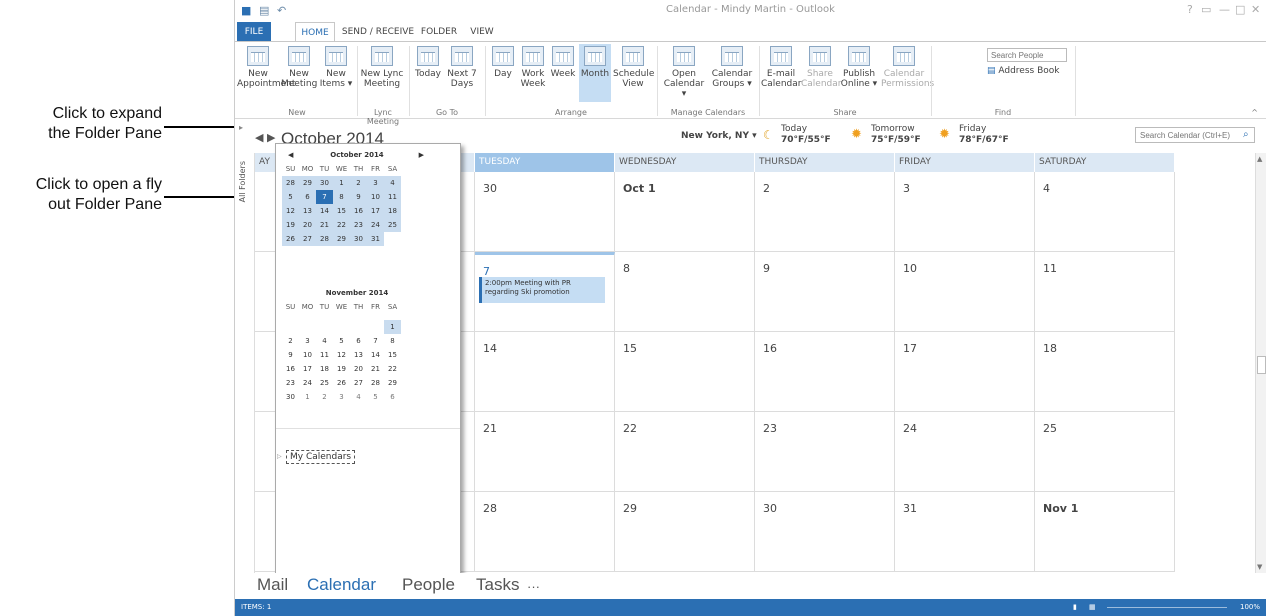 The image size is (1266, 616). I want to click on tab-folder: FOLDER, so click(439, 32).